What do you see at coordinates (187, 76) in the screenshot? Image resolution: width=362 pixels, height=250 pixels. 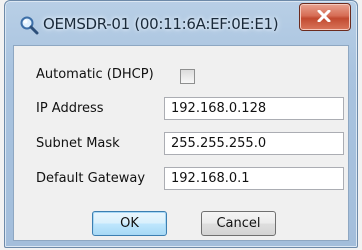 I see `automatic-dhcp-checkbox` at bounding box center [187, 76].